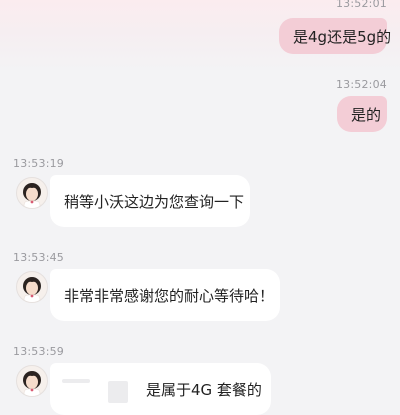  I want to click on message-text: 是4g还是5g的, so click(342, 36).